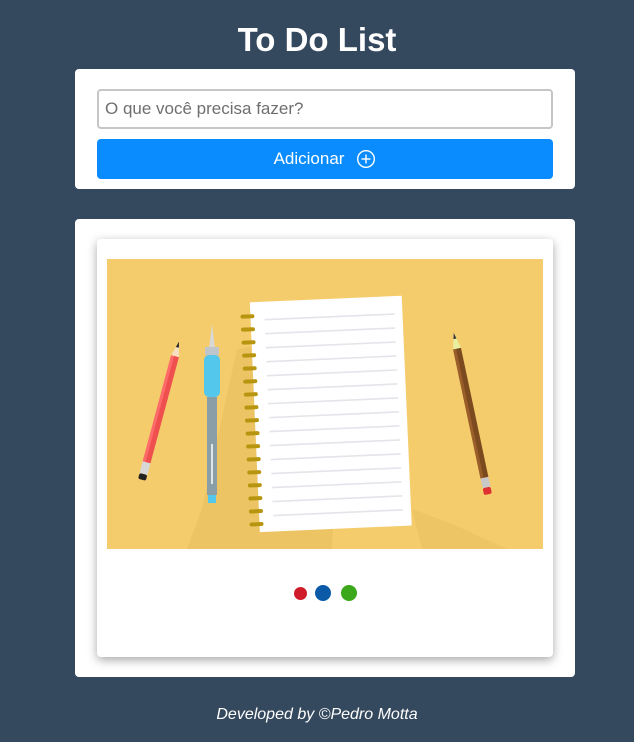 The width and height of the screenshot is (634, 742). What do you see at coordinates (348, 593) in the screenshot?
I see `green-dot` at bounding box center [348, 593].